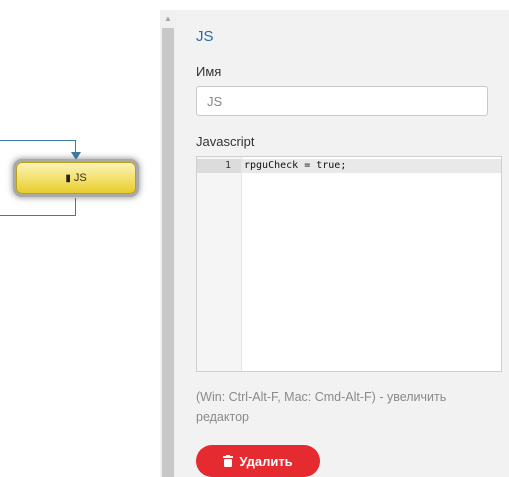 Image resolution: width=509 pixels, height=477 pixels. I want to click on delete-label: Удалить, so click(266, 461).